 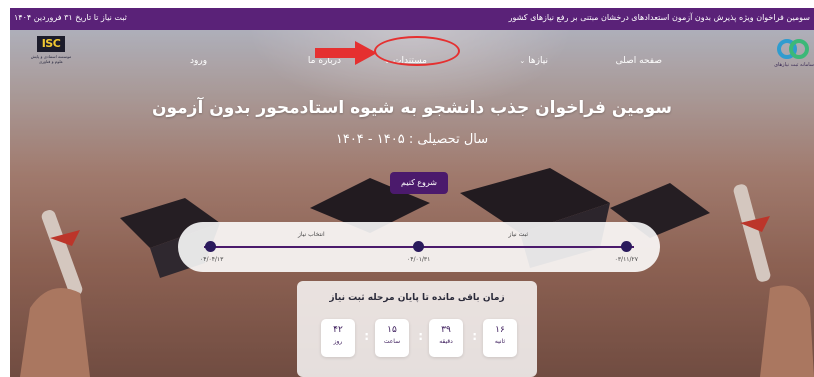 I want to click on highlight-ellipse, so click(x=417, y=51).